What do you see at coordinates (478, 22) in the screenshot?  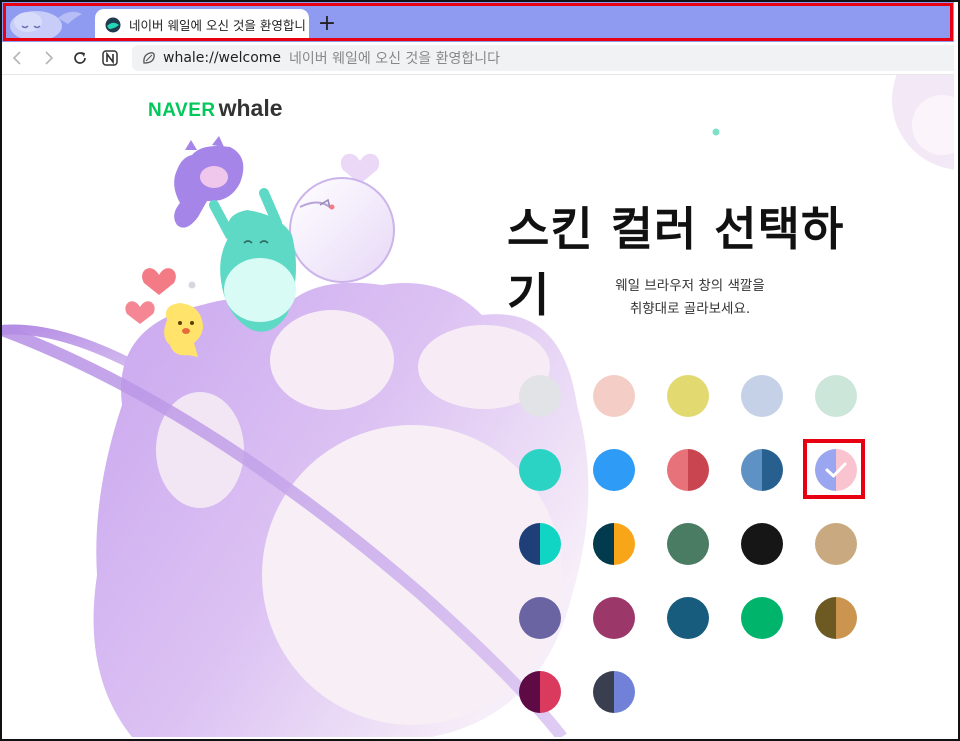 I see `tab-strip: 네이버 웨일에 오신 것을 환영합니다 +` at bounding box center [478, 22].